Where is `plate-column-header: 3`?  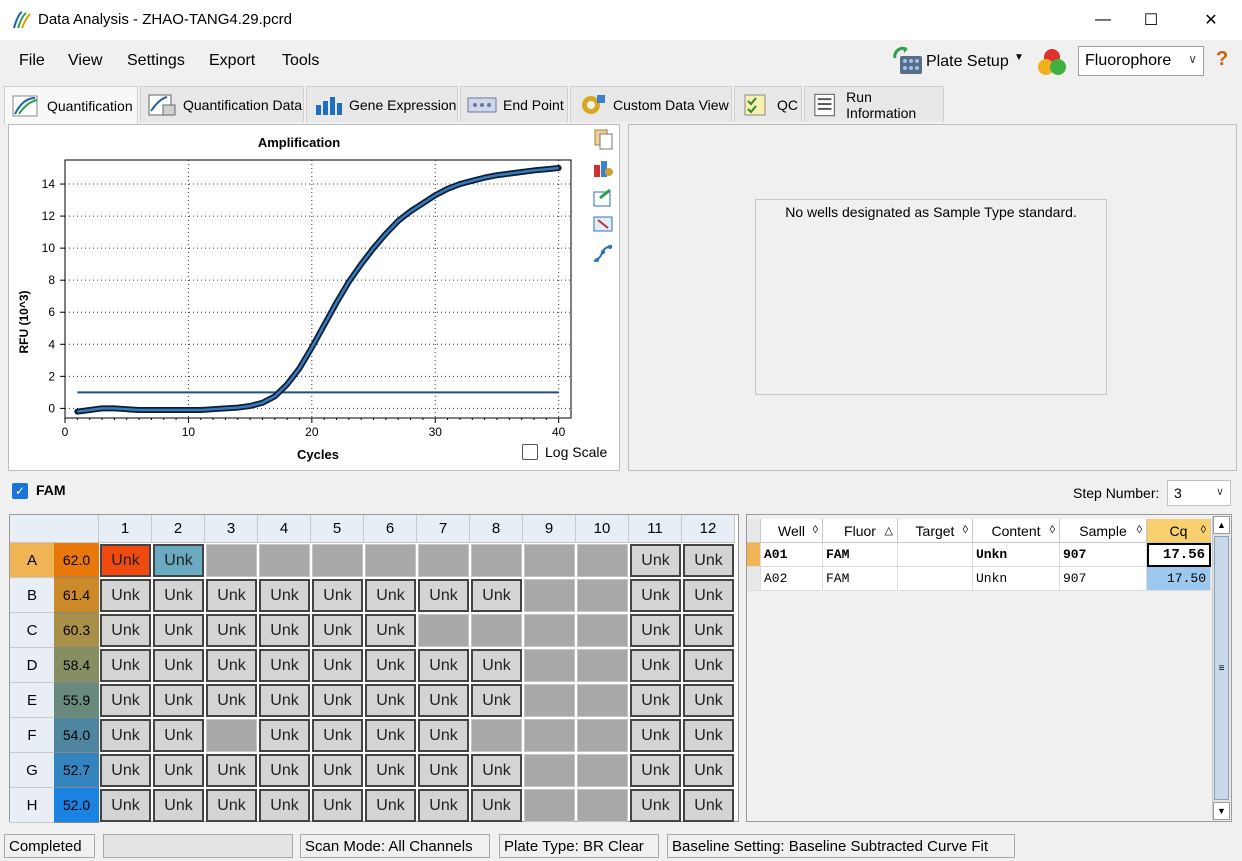 plate-column-header: 3 is located at coordinates (231, 529).